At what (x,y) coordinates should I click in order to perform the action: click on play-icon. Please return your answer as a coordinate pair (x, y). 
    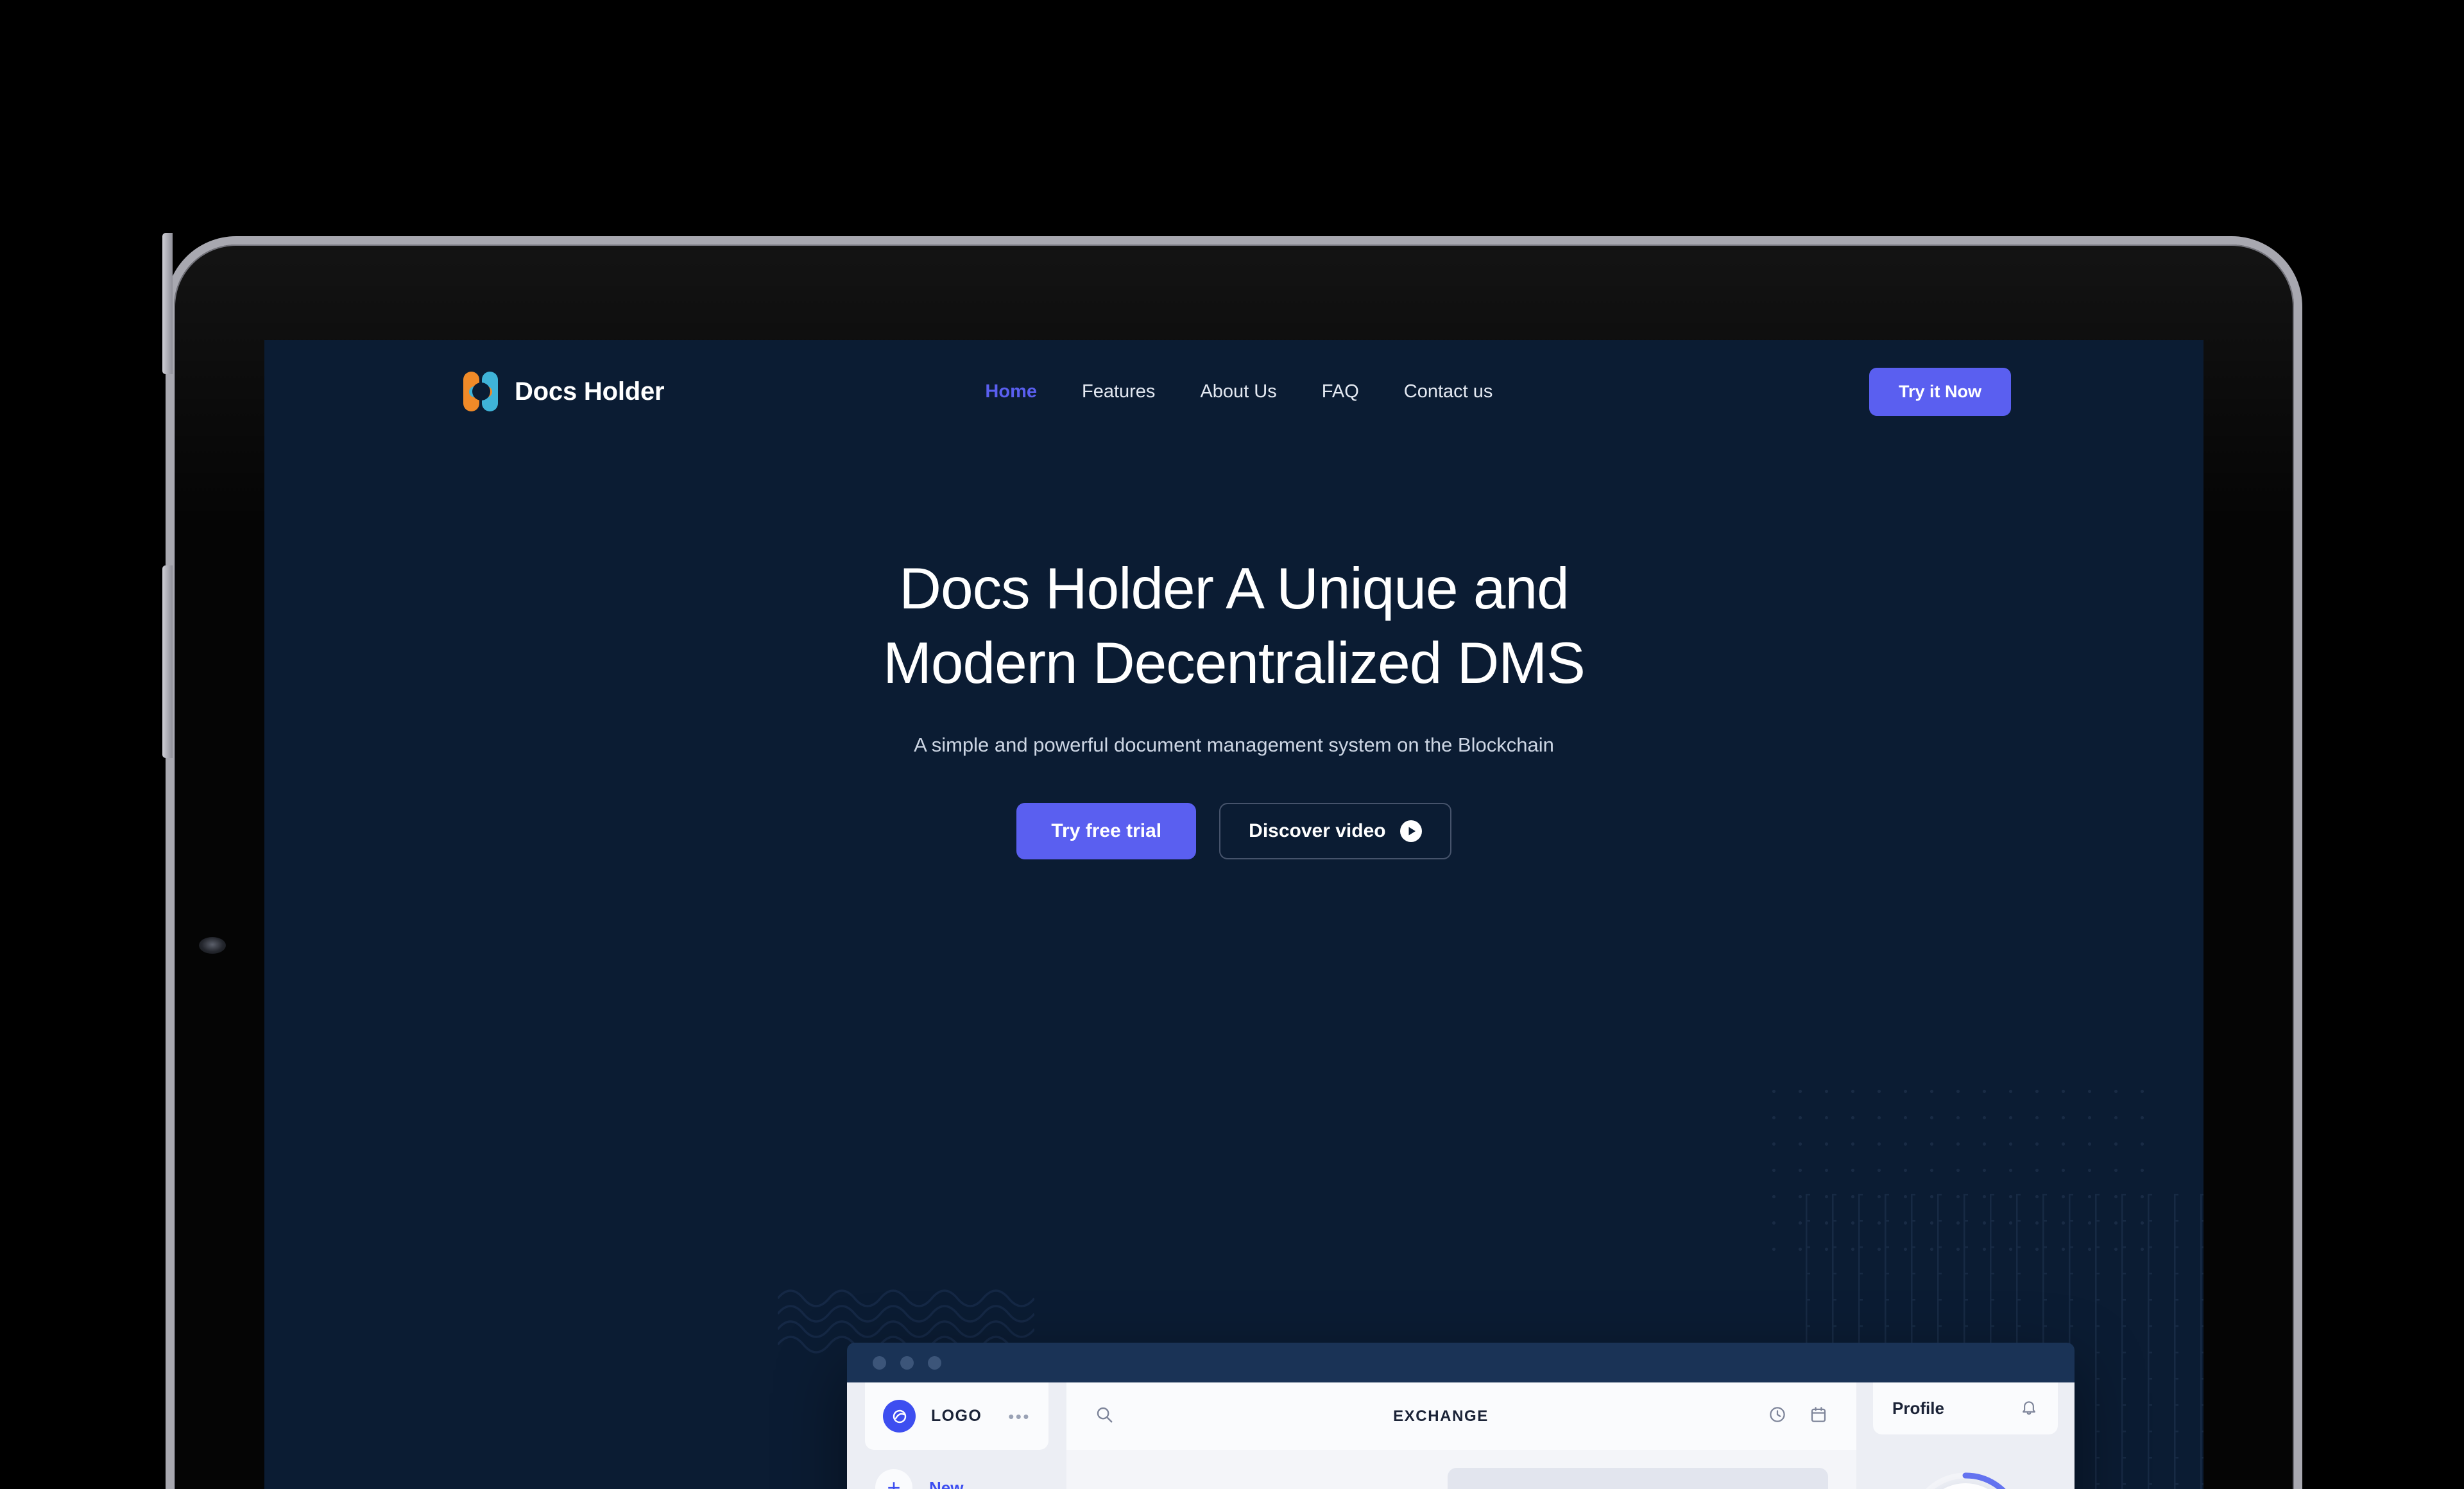
    Looking at the image, I should click on (1411, 831).